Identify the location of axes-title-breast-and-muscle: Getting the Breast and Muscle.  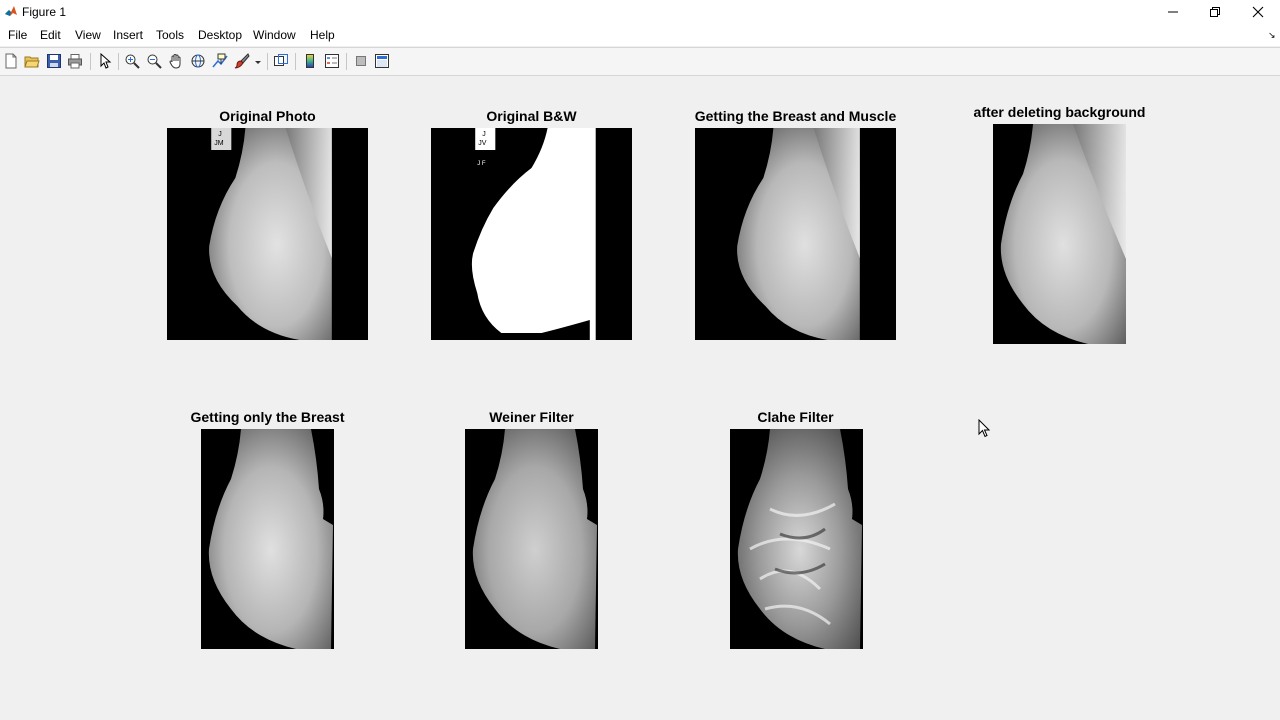
(795, 116).